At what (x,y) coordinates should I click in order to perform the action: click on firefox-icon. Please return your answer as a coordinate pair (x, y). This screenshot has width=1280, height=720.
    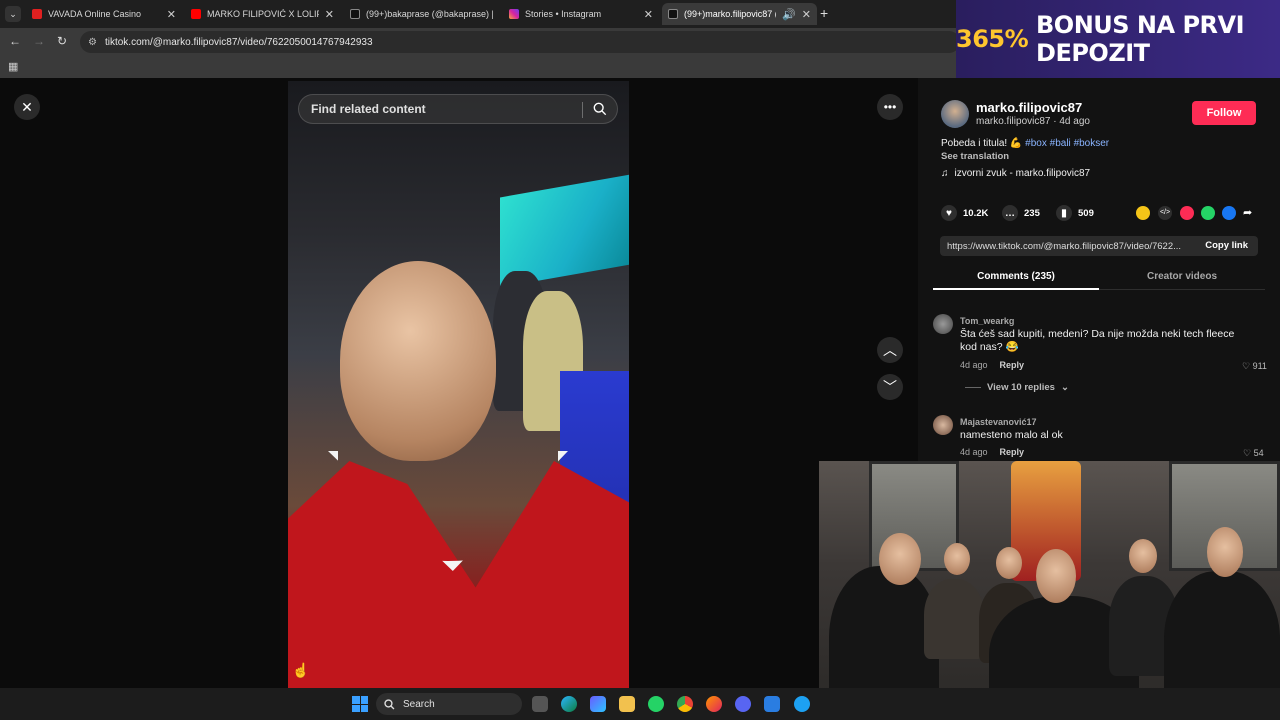
    Looking at the image, I should click on (714, 704).